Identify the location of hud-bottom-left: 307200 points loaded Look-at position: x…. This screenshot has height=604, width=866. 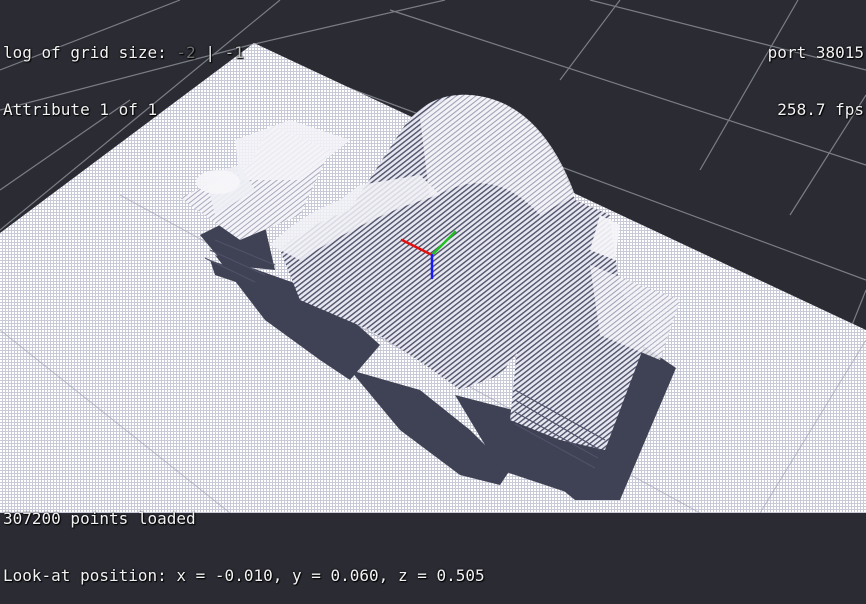
(244, 537).